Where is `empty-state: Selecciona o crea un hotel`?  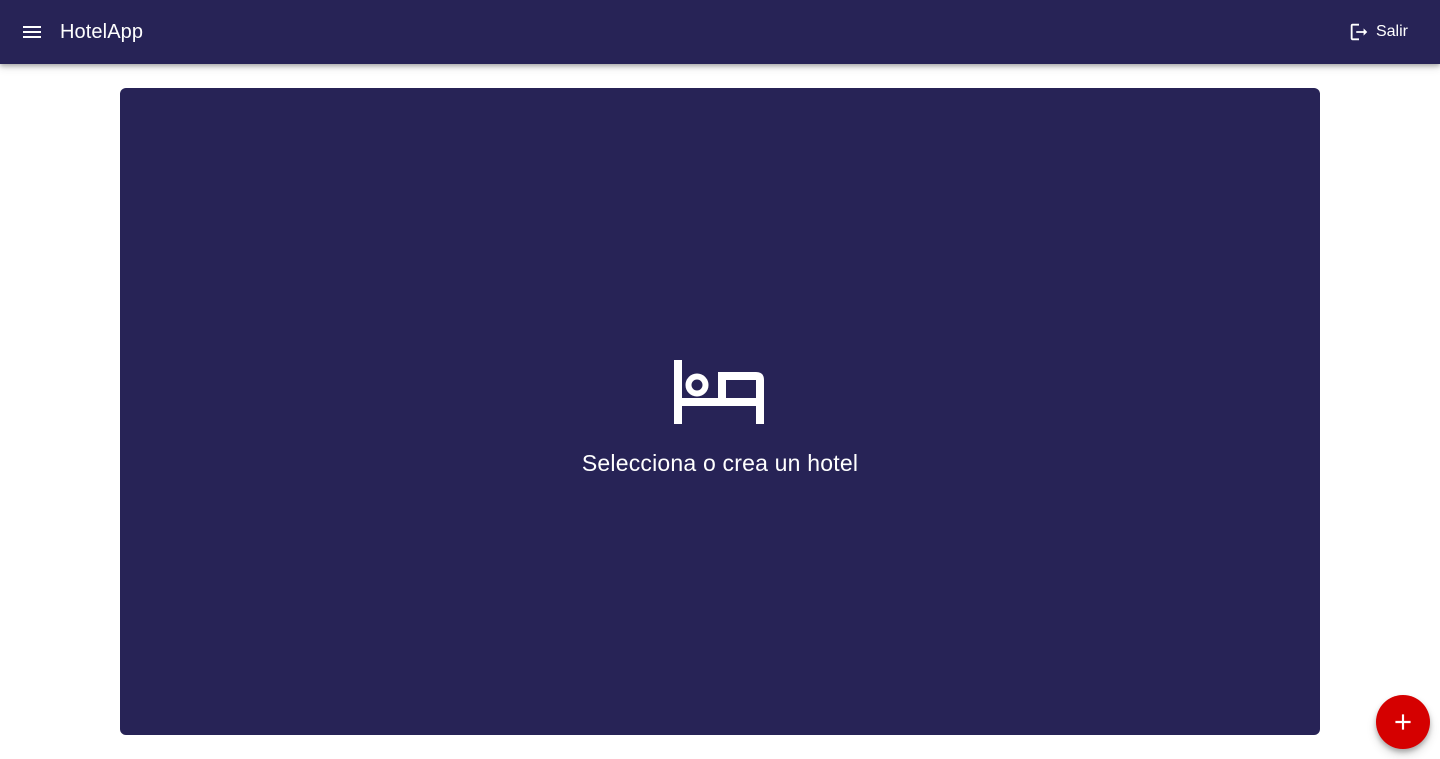
empty-state: Selecciona o crea un hotel is located at coordinates (720, 418).